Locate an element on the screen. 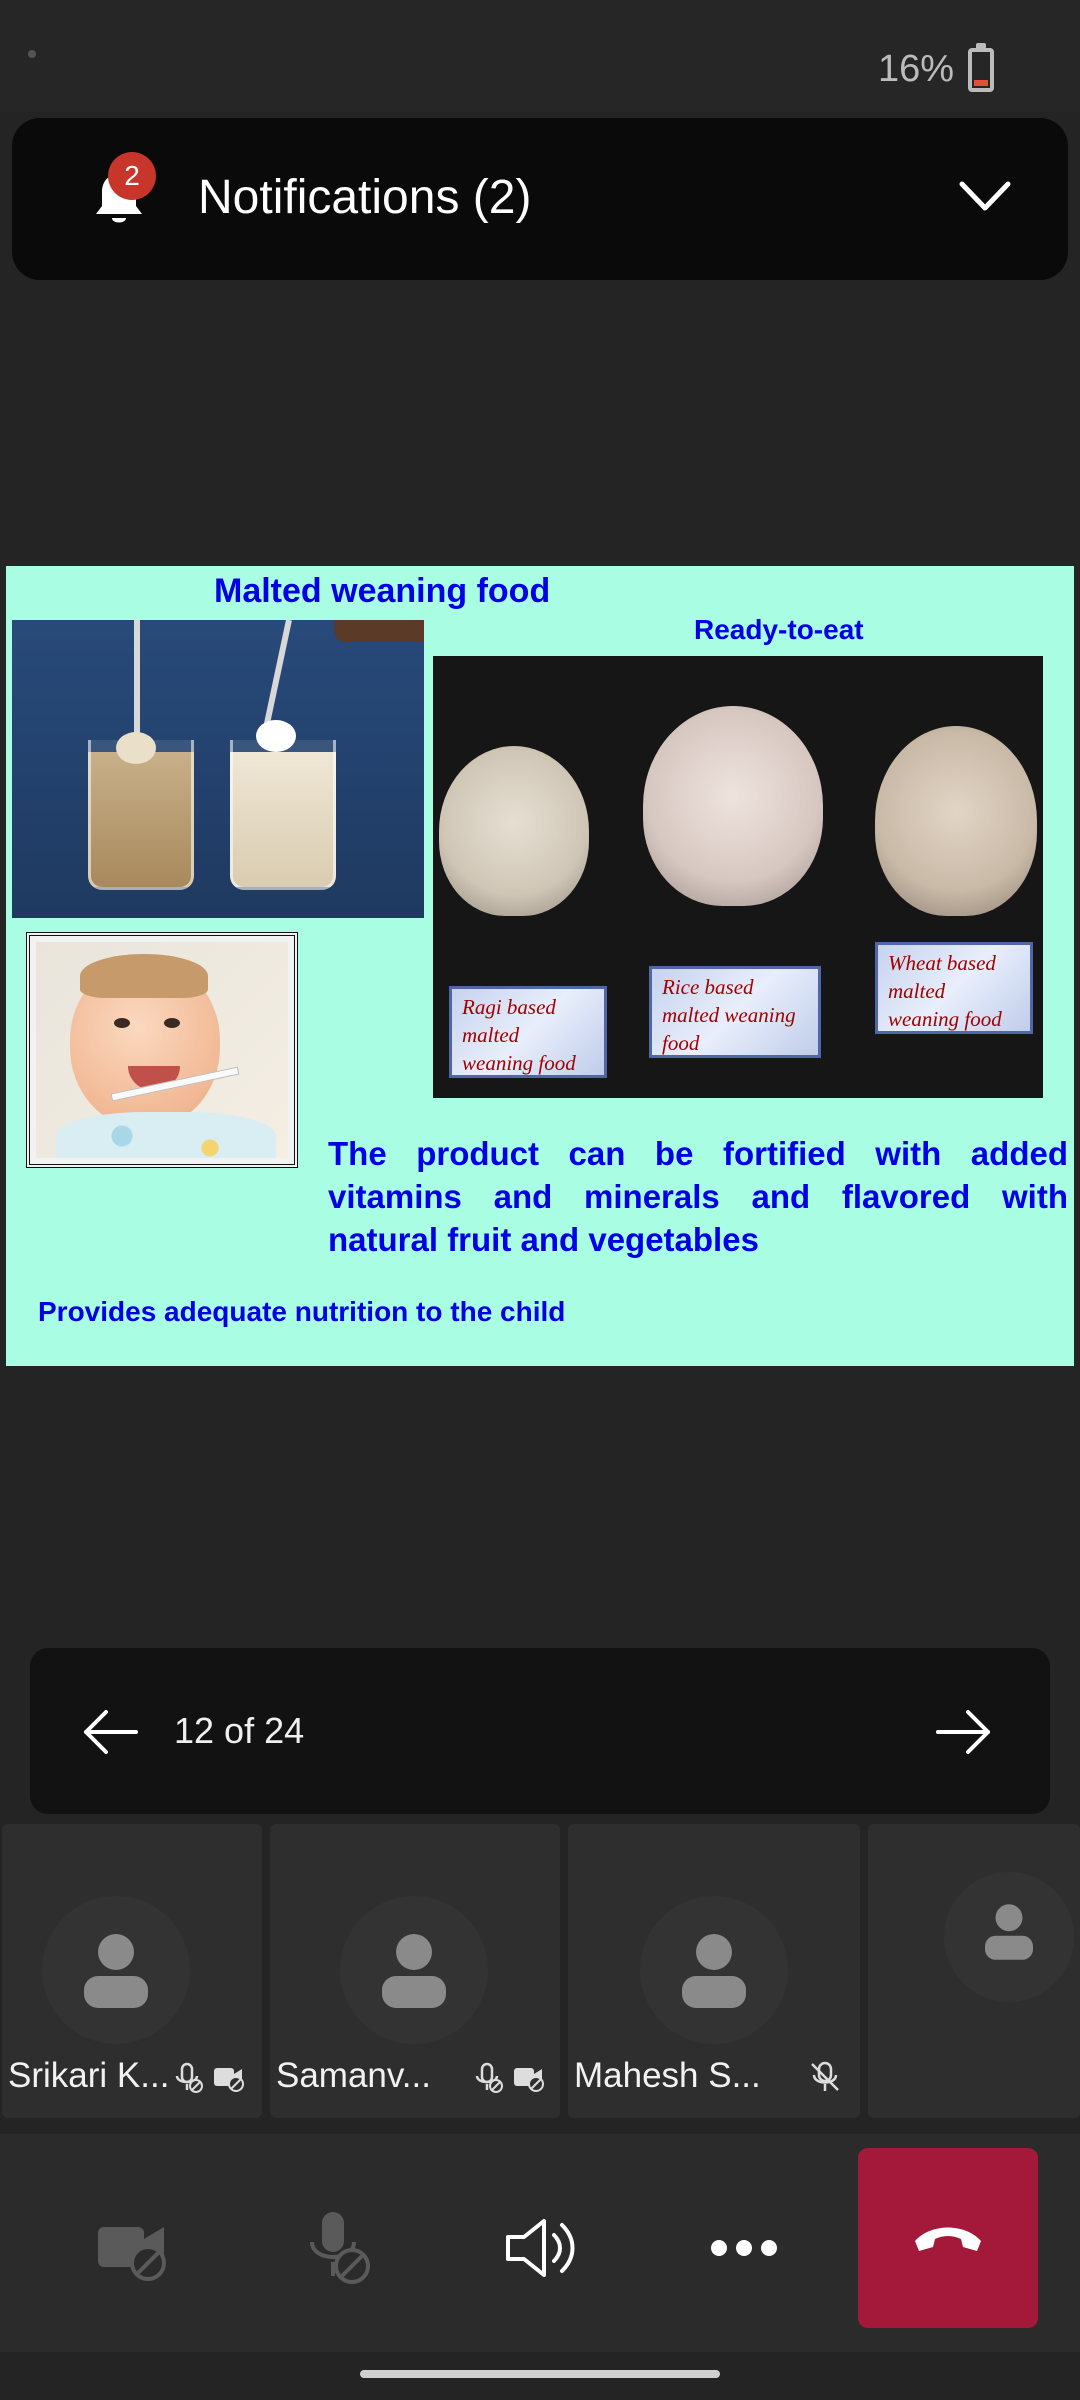 This screenshot has height=2400, width=1080. notifications-bar: Notifications (2) is located at coordinates (540, 199).